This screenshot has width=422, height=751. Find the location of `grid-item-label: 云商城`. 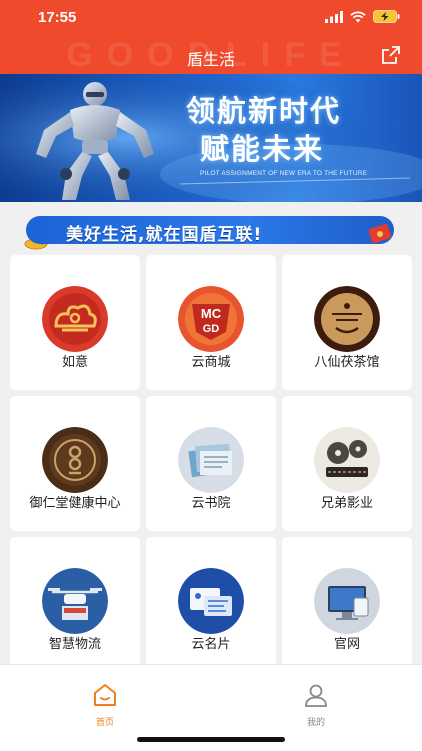

grid-item-label: 云商城 is located at coordinates (211, 362).